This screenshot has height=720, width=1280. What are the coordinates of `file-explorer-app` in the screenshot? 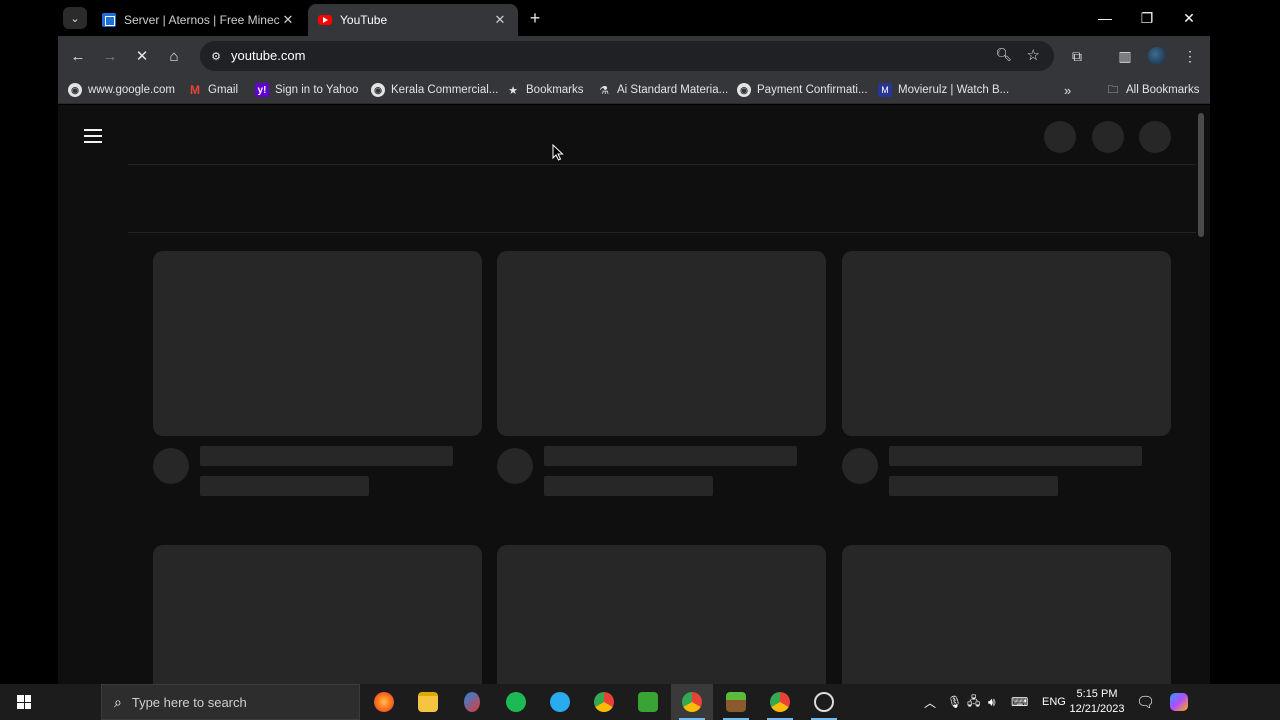 It's located at (428, 702).